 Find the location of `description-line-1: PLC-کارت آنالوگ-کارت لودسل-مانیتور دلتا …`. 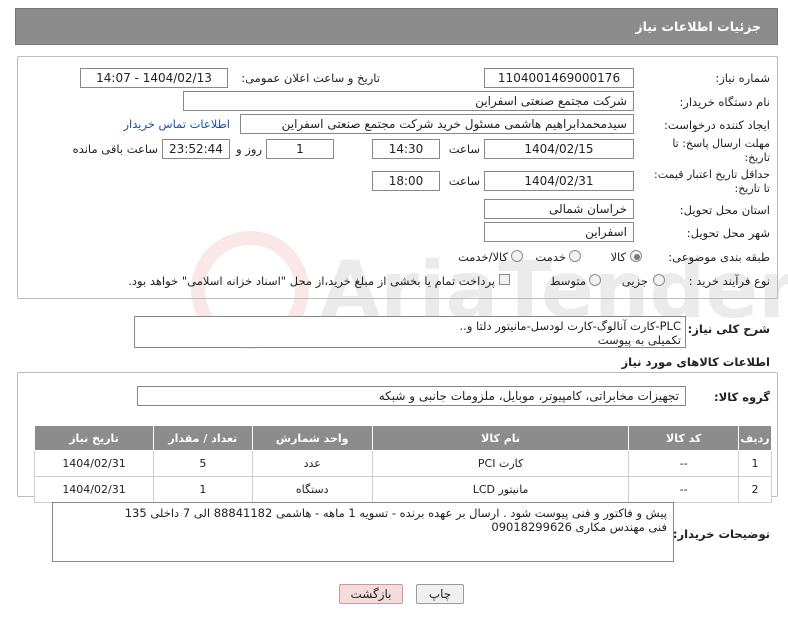

description-line-1: PLC-کارت آنالوگ-کارت لودسل-مانیتور دلتا … is located at coordinates (570, 326).